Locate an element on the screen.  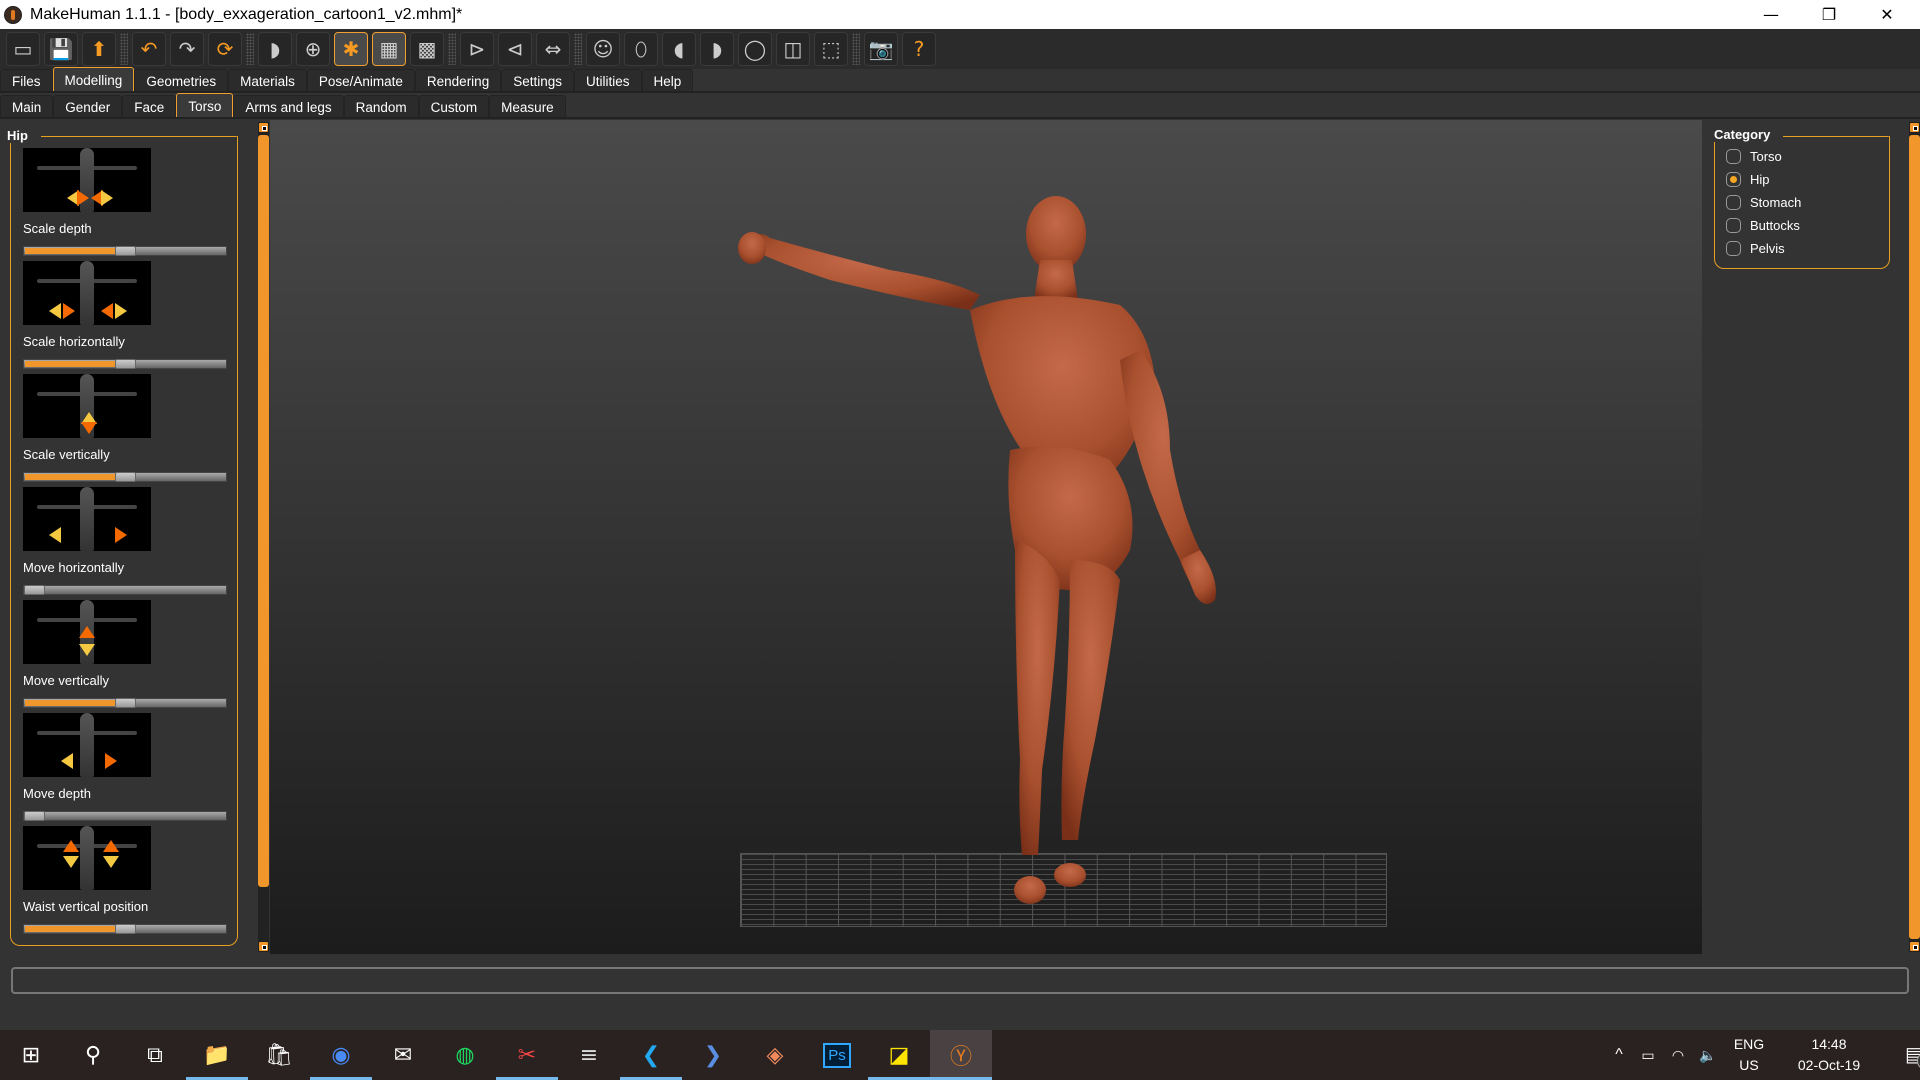
spotify-taskbar-button: ◍ is located at coordinates (465, 1055).